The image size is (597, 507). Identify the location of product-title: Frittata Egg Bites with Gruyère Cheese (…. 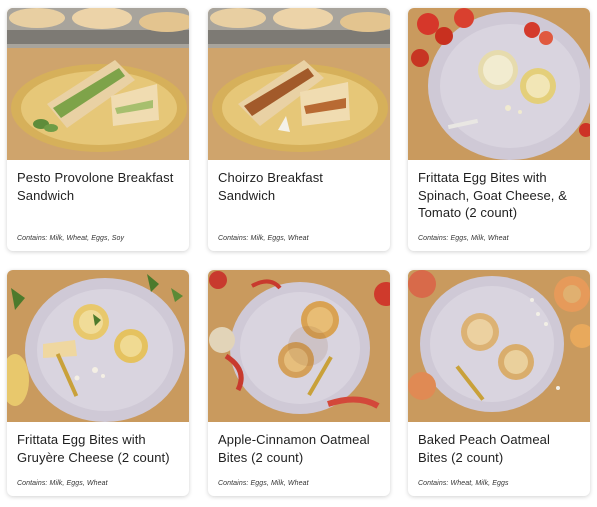
(98, 448).